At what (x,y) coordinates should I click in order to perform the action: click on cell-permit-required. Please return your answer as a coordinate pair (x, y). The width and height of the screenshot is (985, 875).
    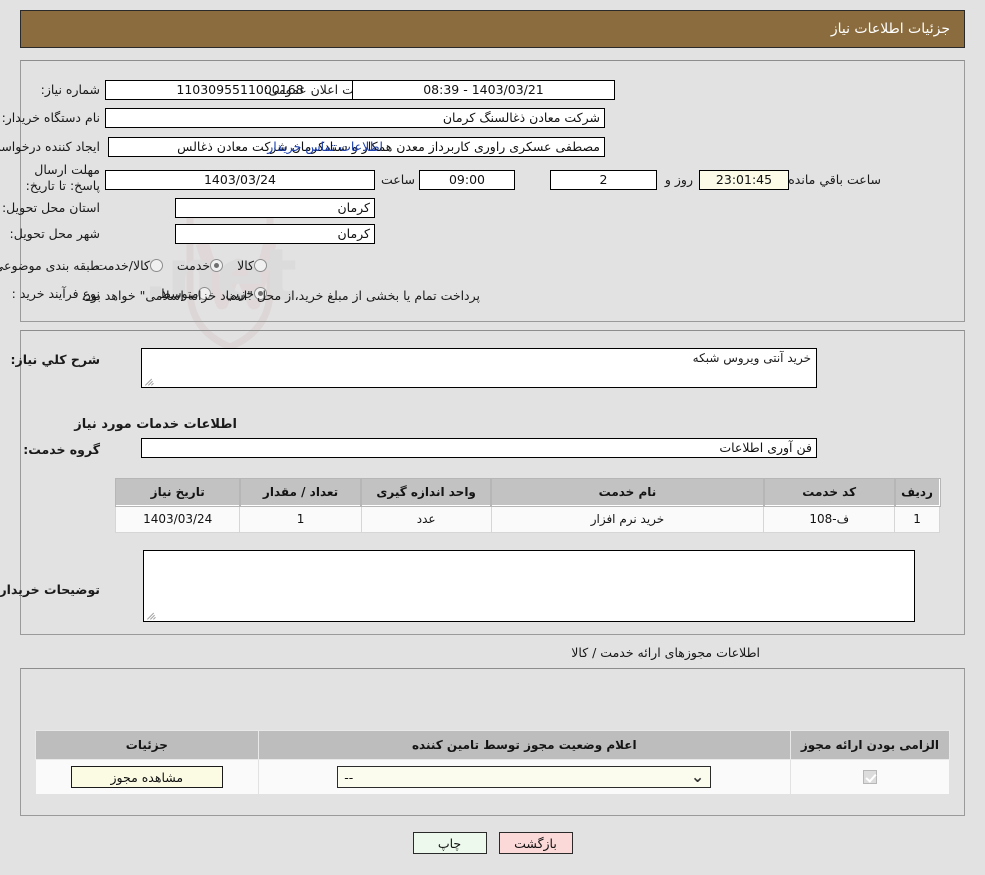
    Looking at the image, I should click on (870, 777).